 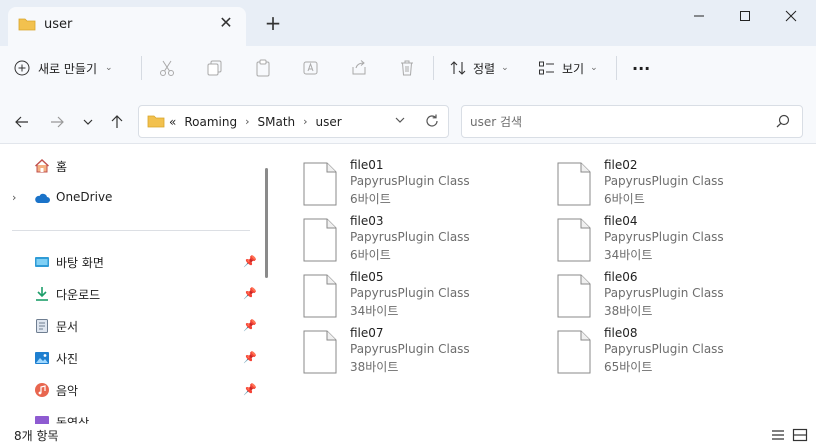 I want to click on file-item: file03 PapyrusPlugin Class 6바이트, so click(x=392, y=240).